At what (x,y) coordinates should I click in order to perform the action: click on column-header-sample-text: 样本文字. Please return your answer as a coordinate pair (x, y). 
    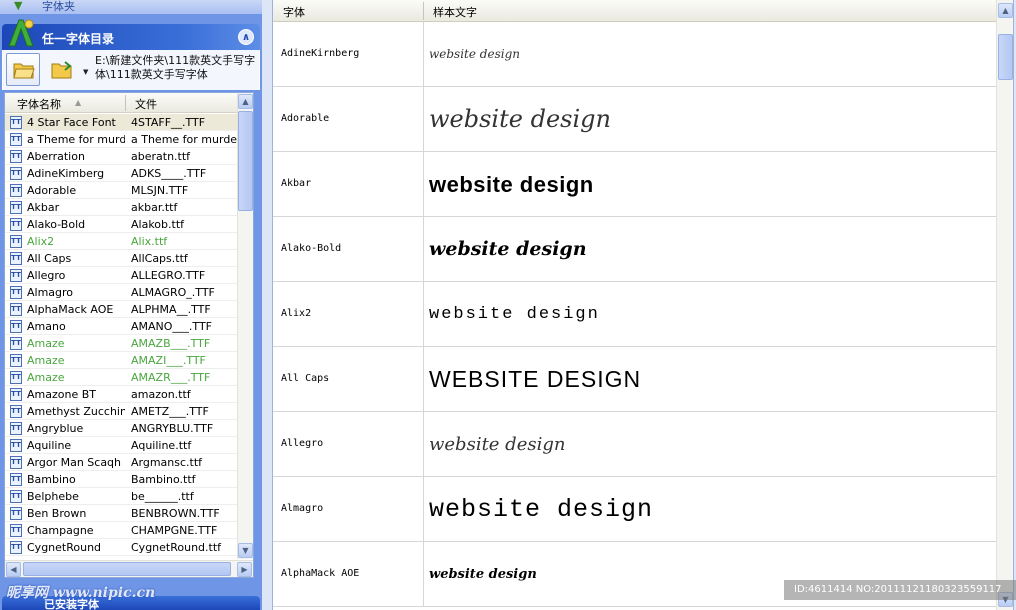
    Looking at the image, I should click on (455, 12).